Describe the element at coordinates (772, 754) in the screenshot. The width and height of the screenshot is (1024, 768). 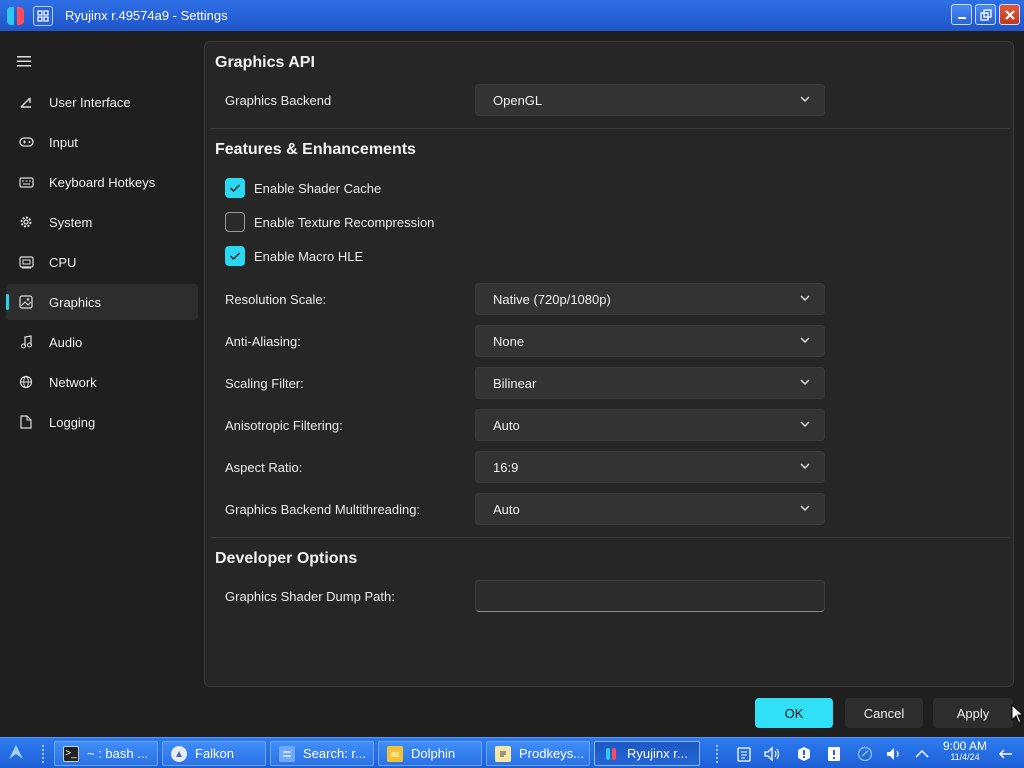
I see `volume-icon` at that location.